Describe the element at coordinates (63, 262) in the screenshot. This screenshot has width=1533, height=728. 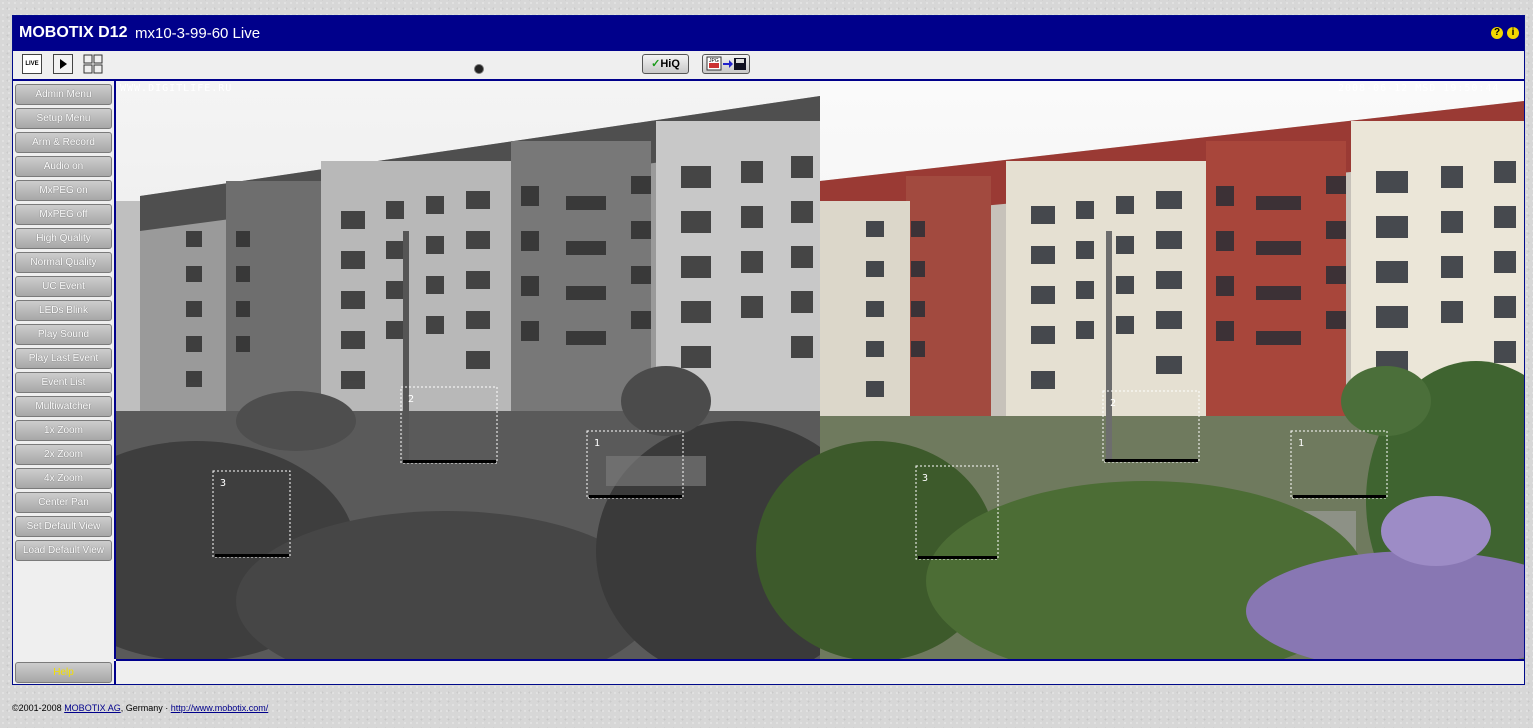
I see `sidebar-item-normal-quality: Normal Quality` at that location.